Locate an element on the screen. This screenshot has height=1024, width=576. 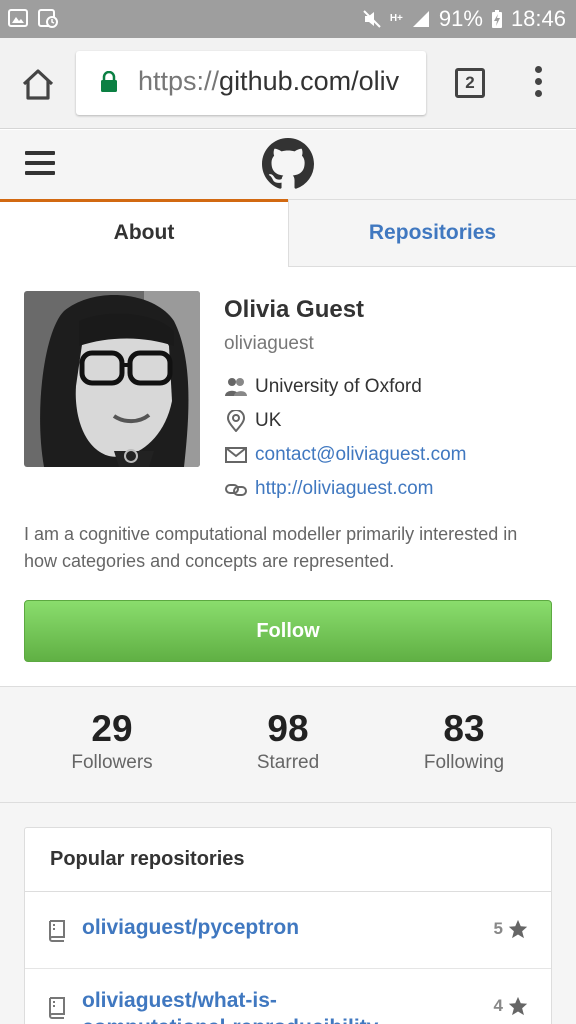
profile-tabs: About Repositories is located at coordinates (288, 233).